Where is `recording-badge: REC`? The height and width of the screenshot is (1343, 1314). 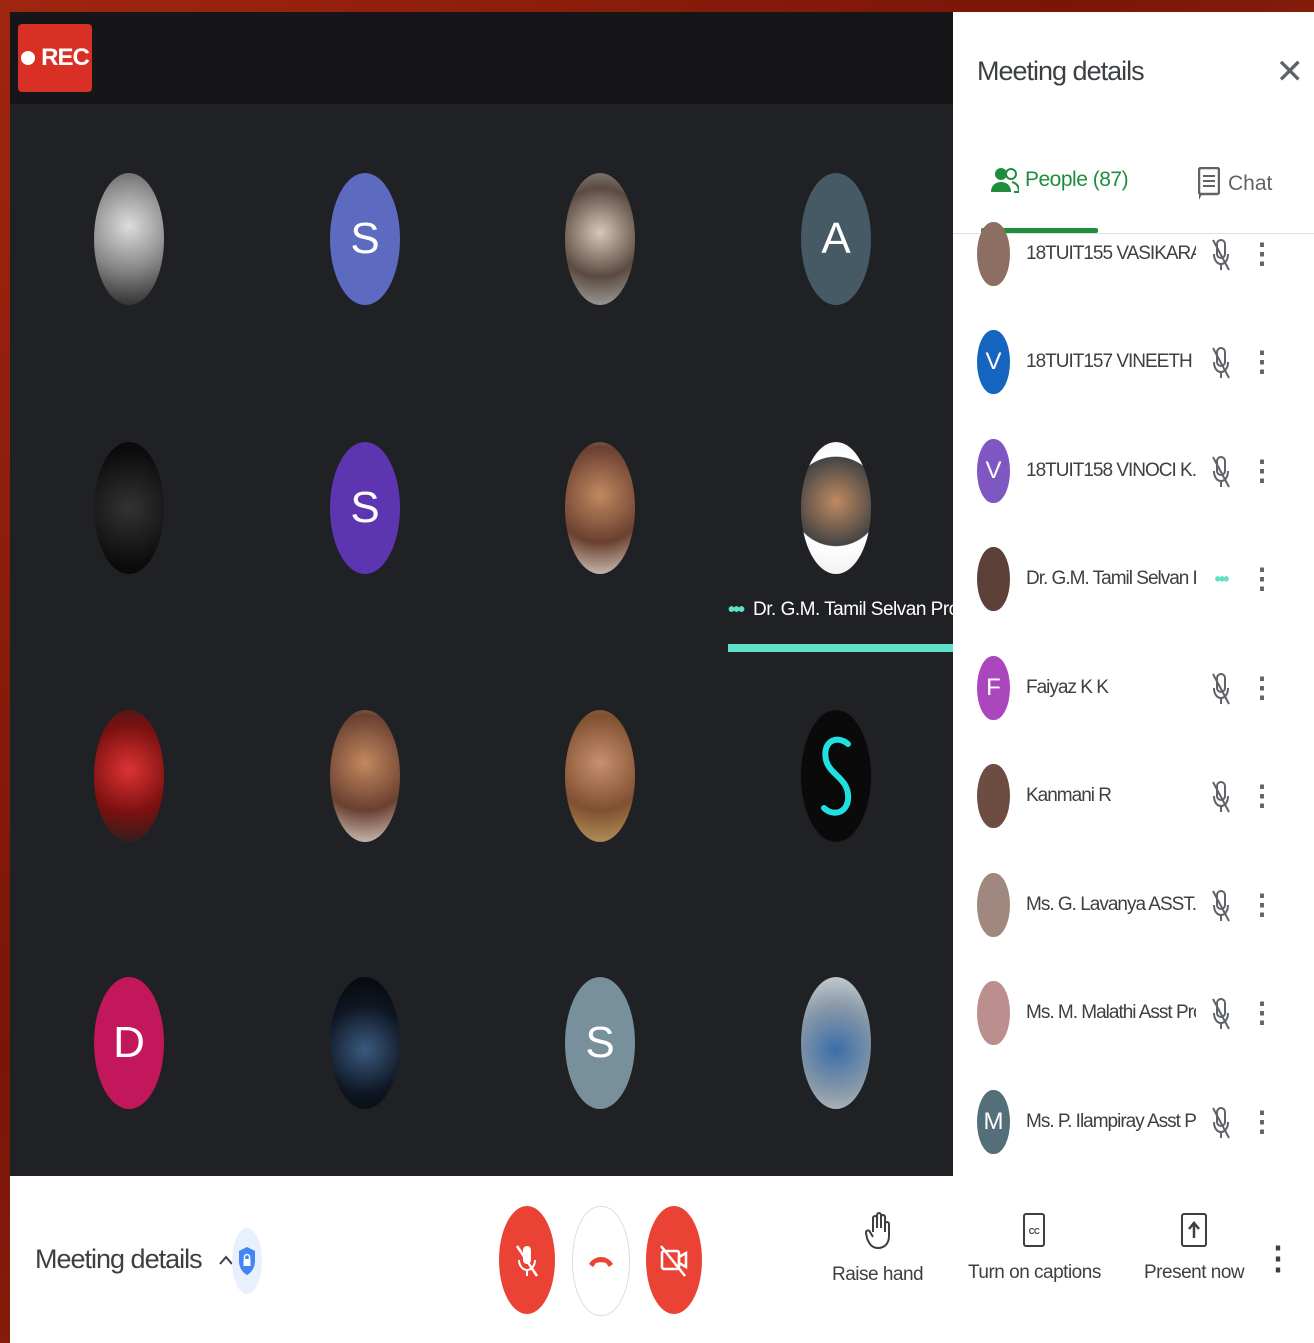
recording-badge: REC is located at coordinates (55, 58).